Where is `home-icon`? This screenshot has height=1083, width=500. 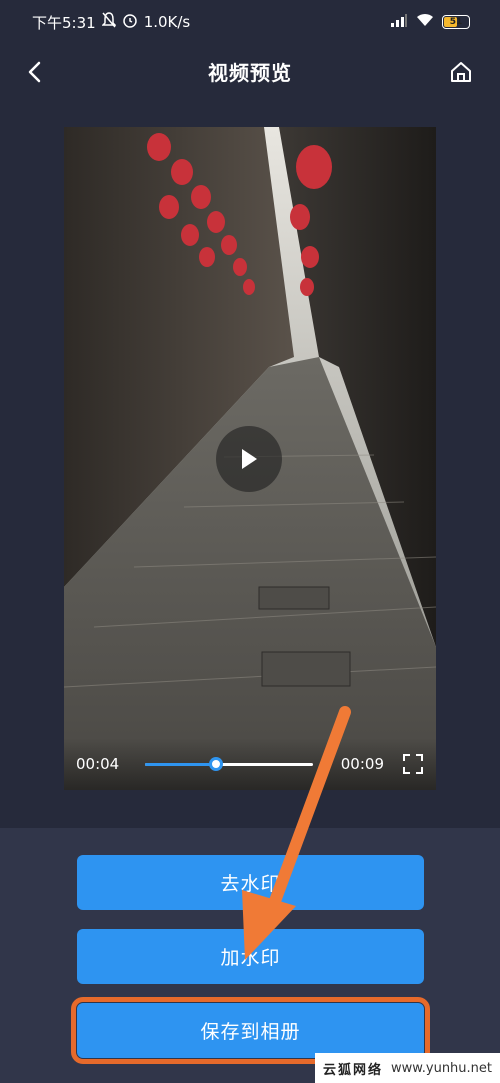 home-icon is located at coordinates (461, 72).